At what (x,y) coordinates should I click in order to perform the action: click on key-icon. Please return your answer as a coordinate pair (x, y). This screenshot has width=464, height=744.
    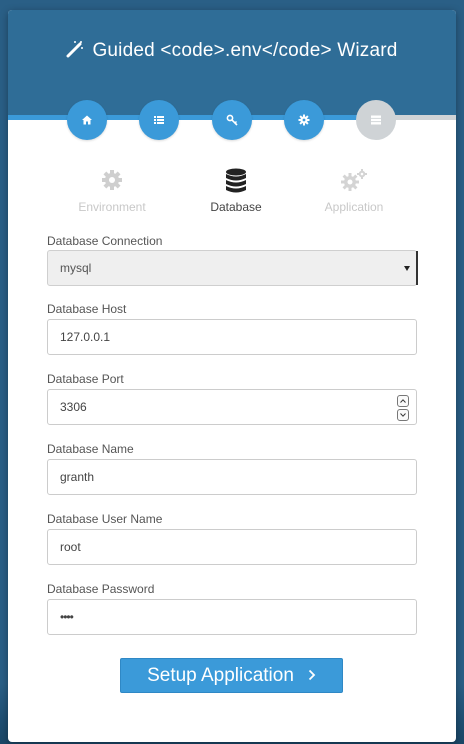
    Looking at the image, I should click on (232, 120).